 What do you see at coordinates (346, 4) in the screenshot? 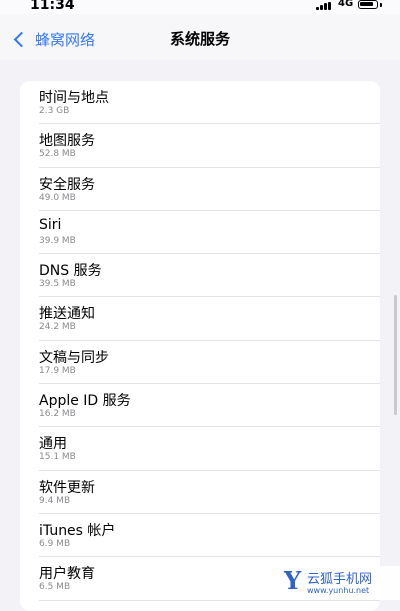
I see `network-type: 4G` at bounding box center [346, 4].